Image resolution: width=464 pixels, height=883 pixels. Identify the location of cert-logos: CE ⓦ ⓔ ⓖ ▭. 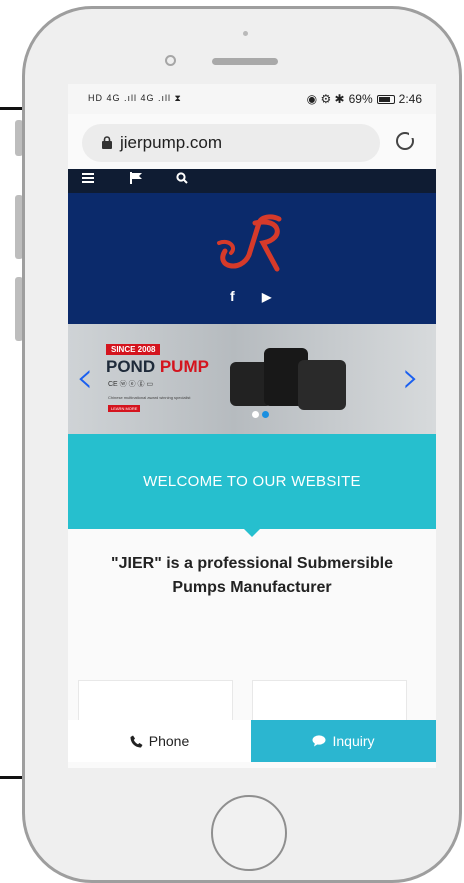
(131, 384).